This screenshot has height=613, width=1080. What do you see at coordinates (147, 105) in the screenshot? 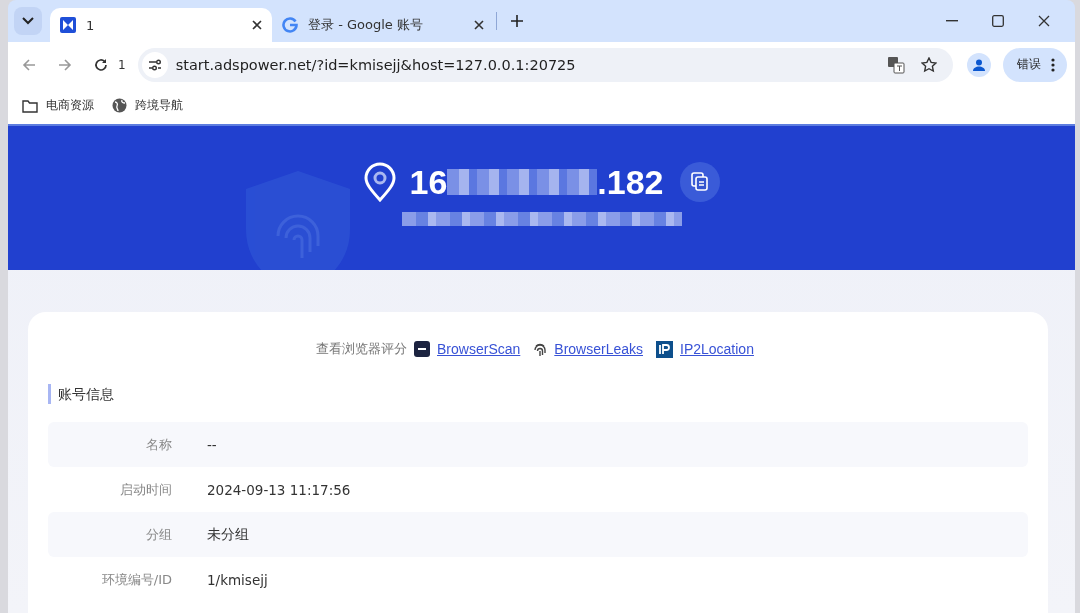
I see `bookmark-item: 跨境导航` at bounding box center [147, 105].